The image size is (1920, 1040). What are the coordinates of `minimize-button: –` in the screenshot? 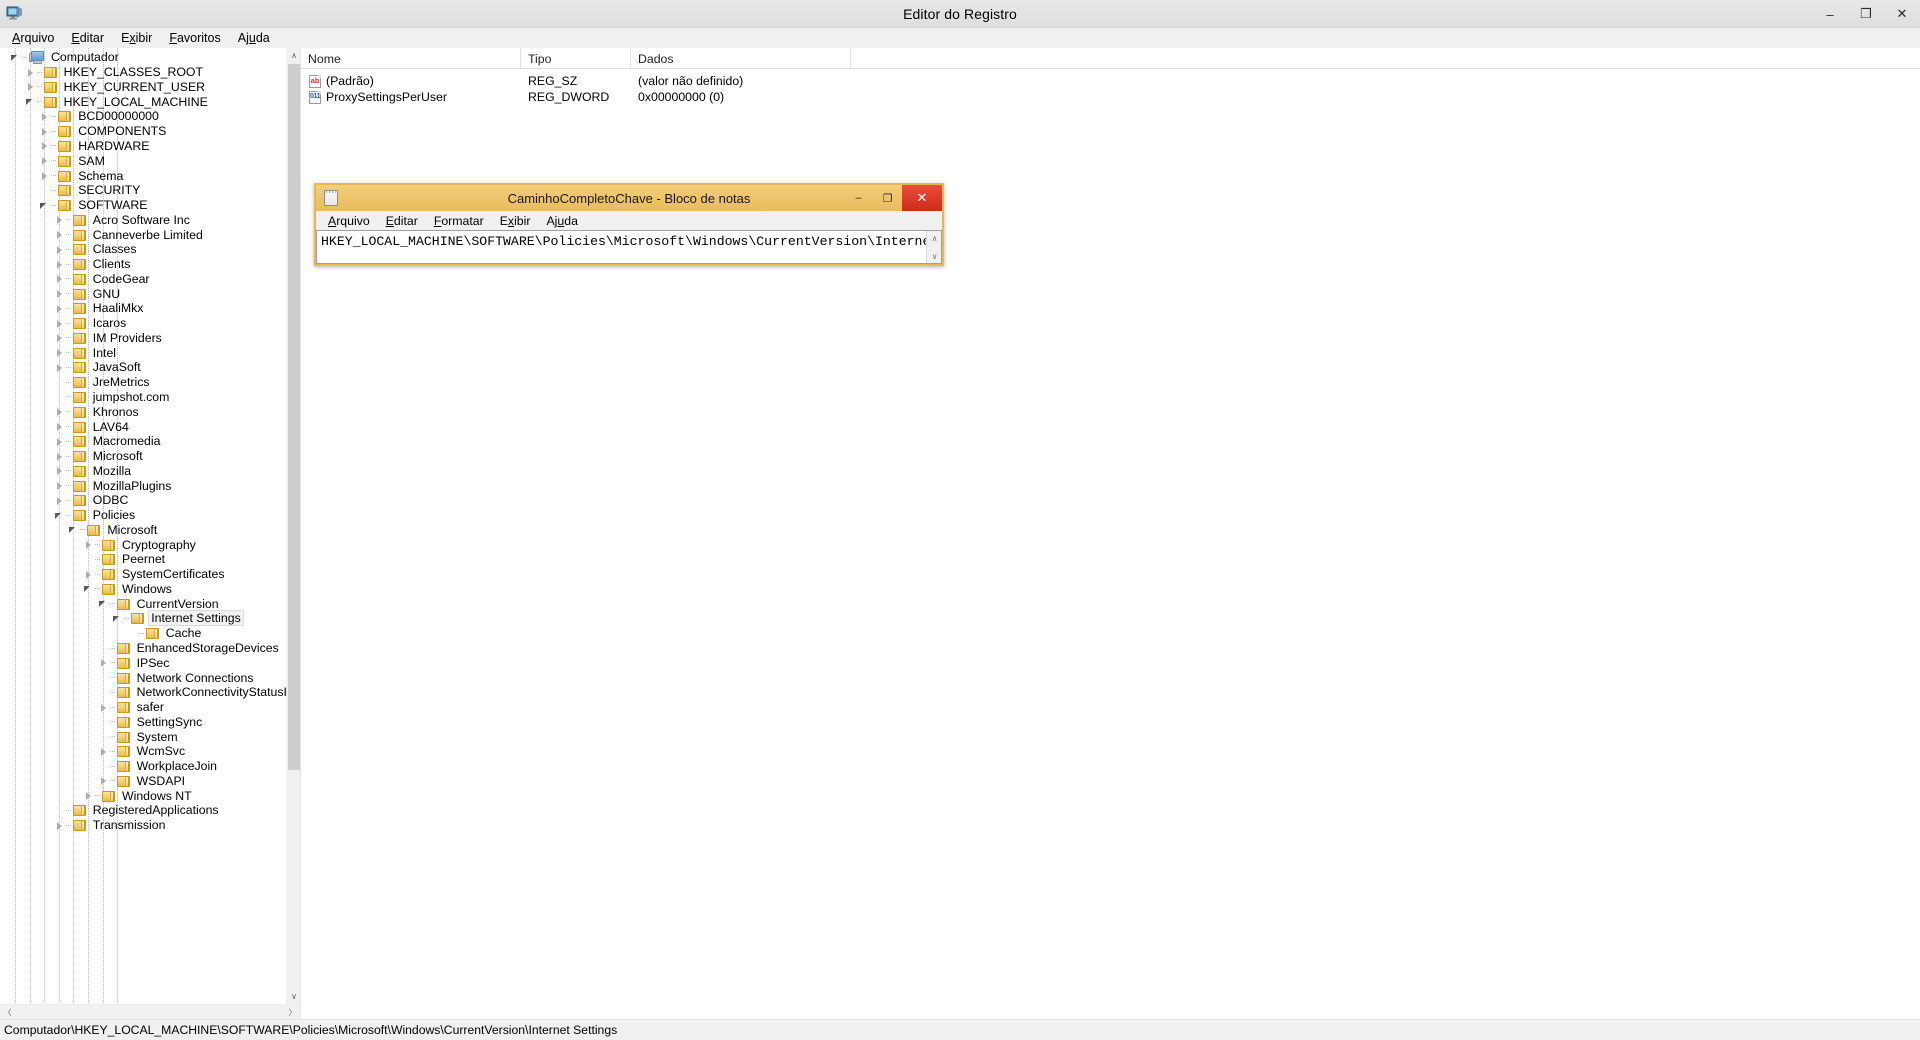 It's located at (1830, 14).